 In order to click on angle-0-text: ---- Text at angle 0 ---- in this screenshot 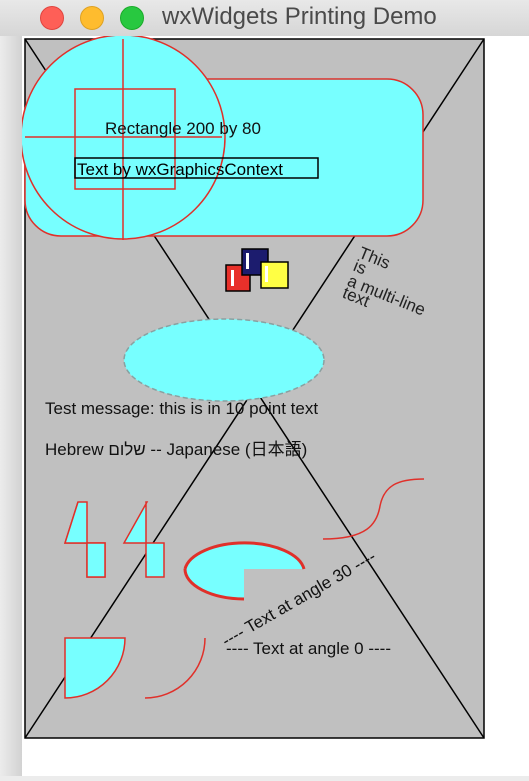, I will do `click(308, 648)`.